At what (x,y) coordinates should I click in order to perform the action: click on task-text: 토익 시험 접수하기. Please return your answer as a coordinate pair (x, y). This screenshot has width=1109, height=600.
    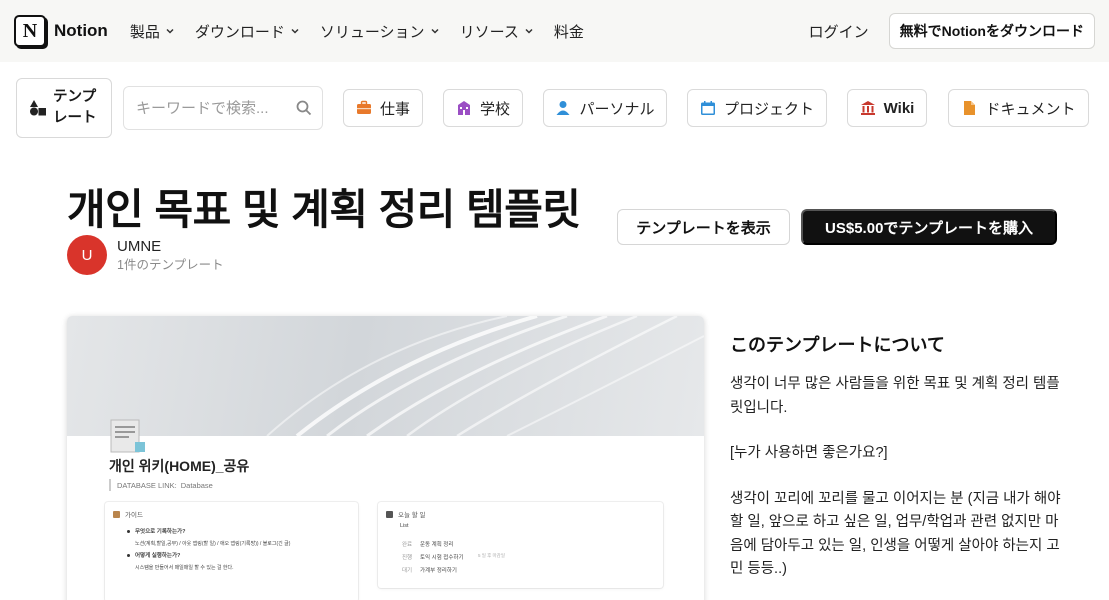
    Looking at the image, I should click on (442, 558).